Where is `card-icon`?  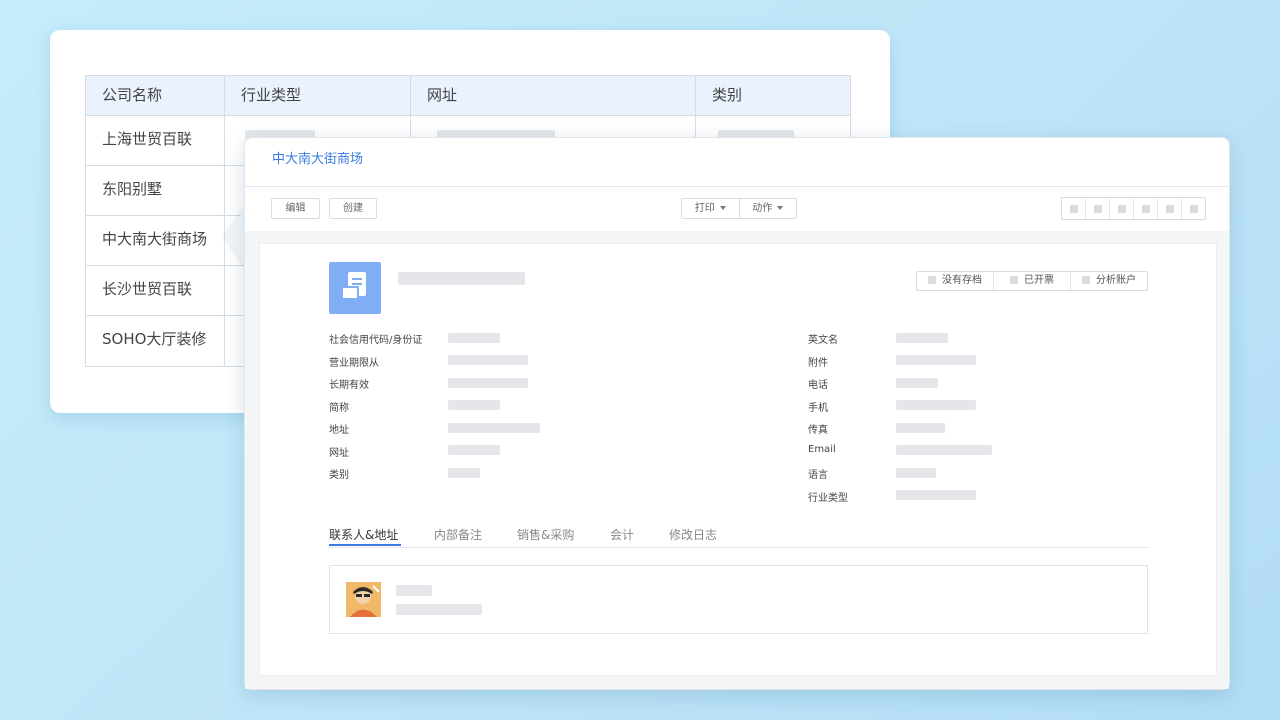
card-icon is located at coordinates (350, 293).